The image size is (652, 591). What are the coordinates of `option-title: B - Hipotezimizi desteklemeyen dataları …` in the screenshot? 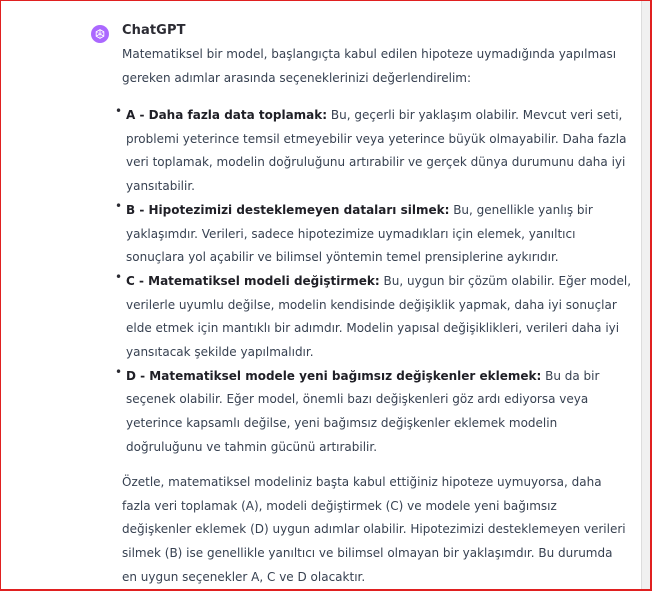 It's located at (288, 209).